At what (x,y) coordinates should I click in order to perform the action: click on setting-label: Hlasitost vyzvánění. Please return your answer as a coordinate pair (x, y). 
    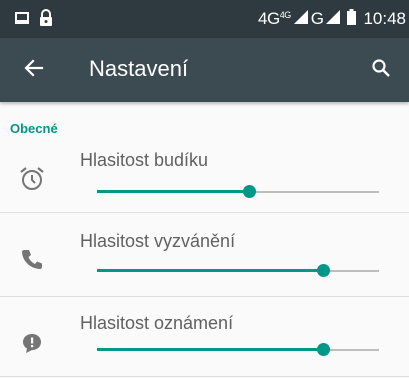
    Looking at the image, I should click on (158, 241).